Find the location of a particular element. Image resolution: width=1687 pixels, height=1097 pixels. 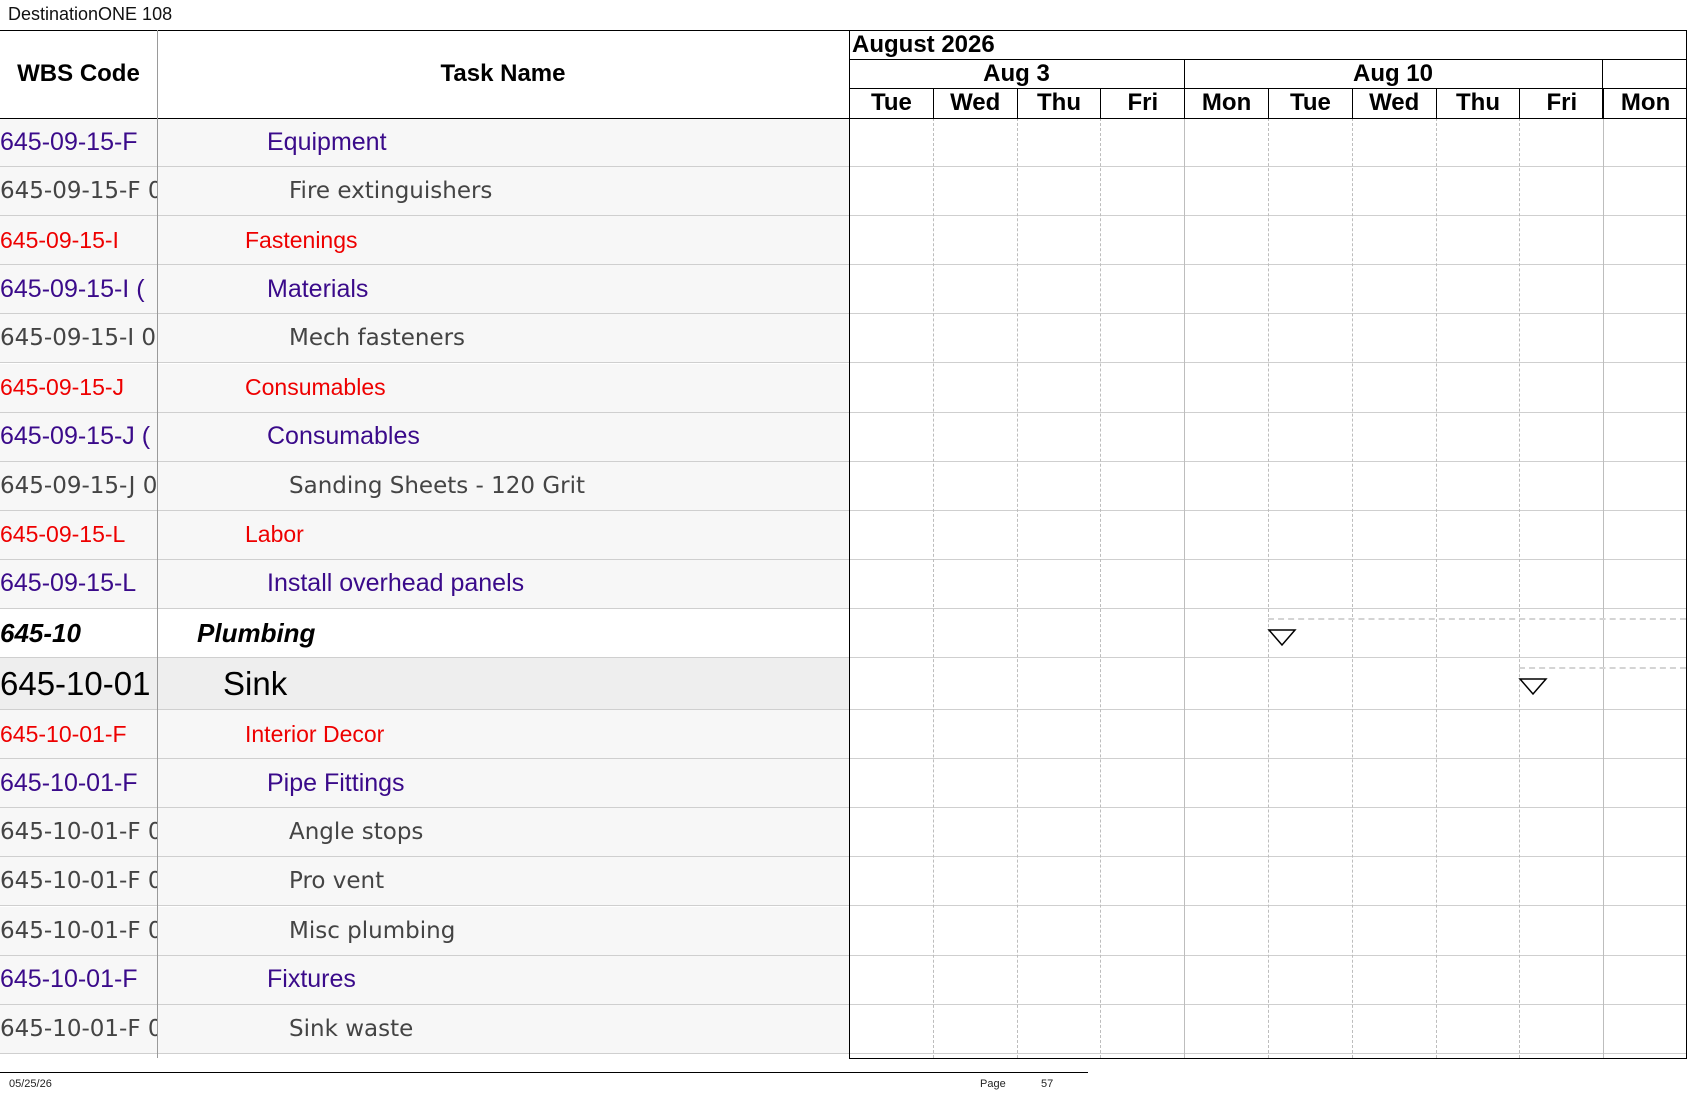

task-name-cell: Sink is located at coordinates (503, 684).